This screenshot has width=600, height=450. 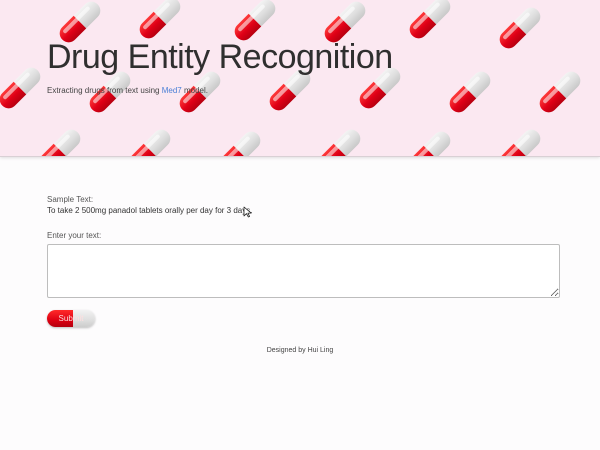 What do you see at coordinates (247, 212) in the screenshot?
I see `mouse-pointer-icon` at bounding box center [247, 212].